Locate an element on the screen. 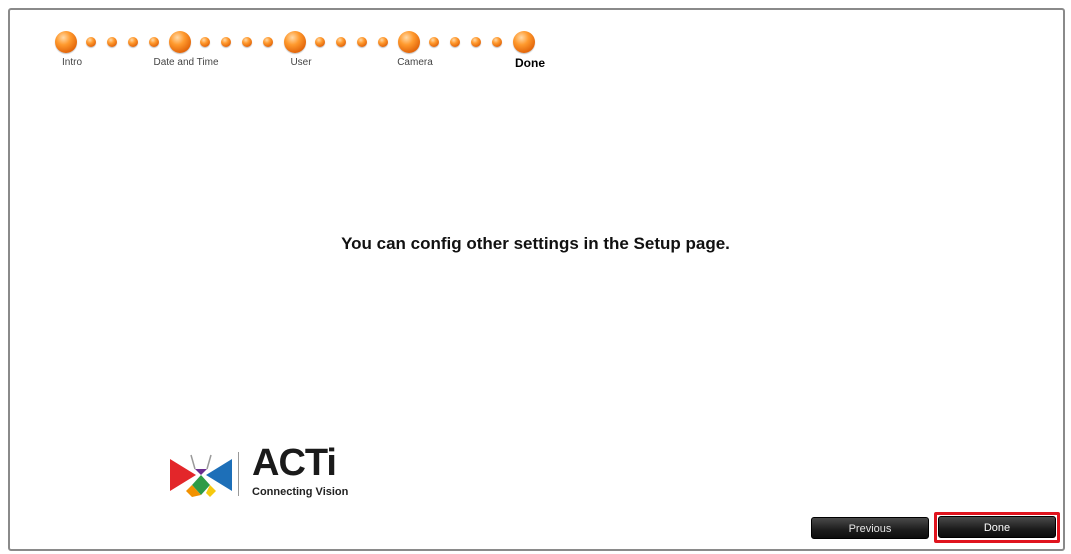 The height and width of the screenshot is (554, 1071). step-label-user: User is located at coordinates (301, 62).